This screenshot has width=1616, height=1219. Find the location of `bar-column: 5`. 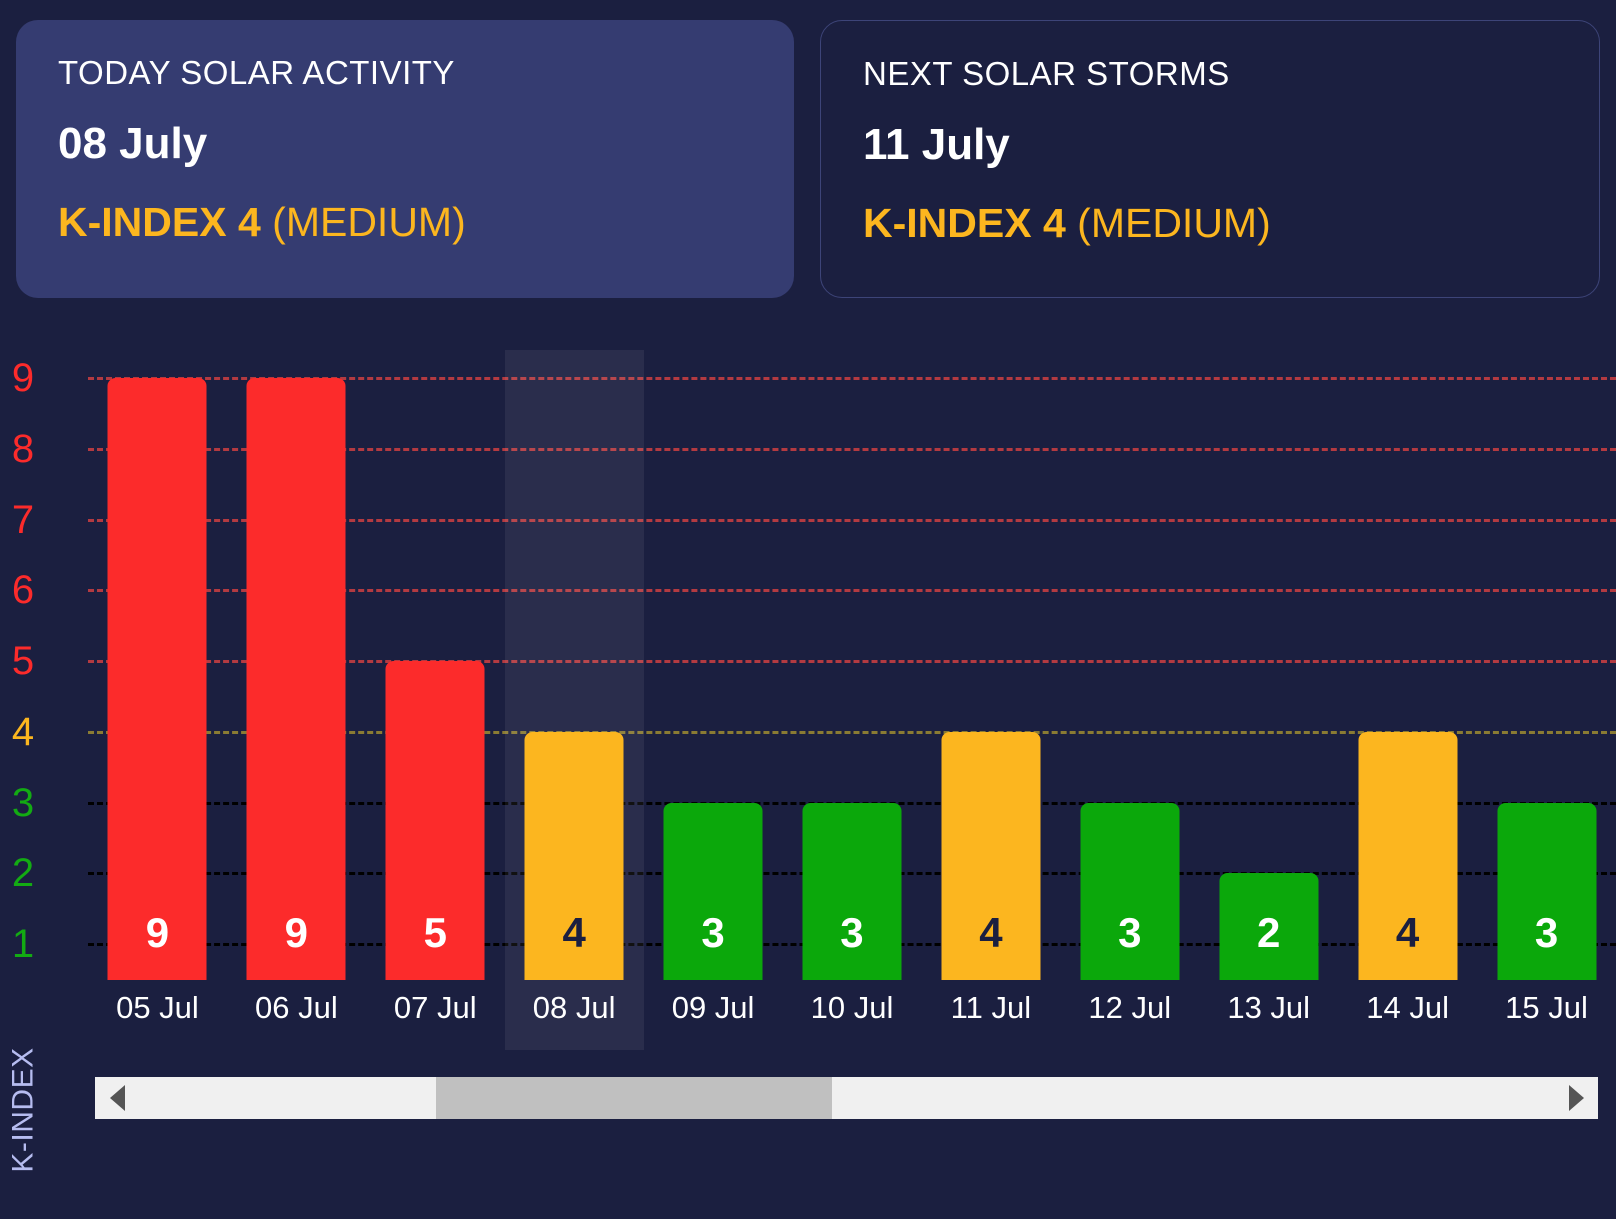

bar-column: 5 is located at coordinates (435, 670).